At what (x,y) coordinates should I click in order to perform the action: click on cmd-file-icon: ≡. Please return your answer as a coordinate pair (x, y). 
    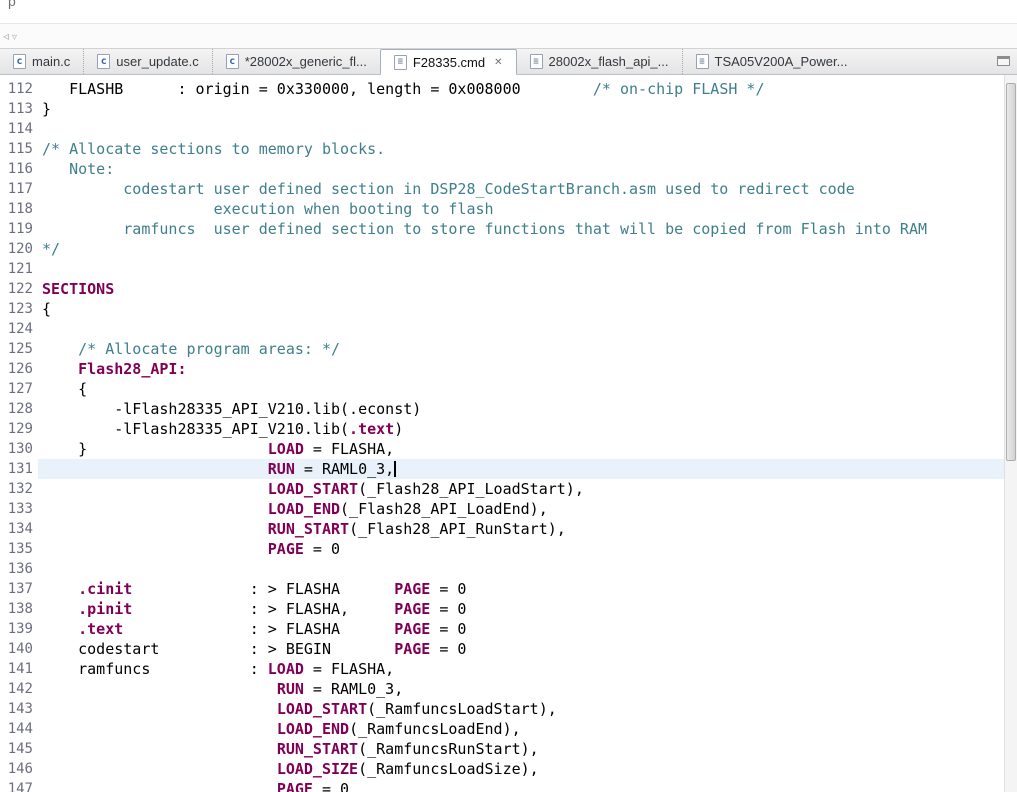
    Looking at the image, I should click on (536, 61).